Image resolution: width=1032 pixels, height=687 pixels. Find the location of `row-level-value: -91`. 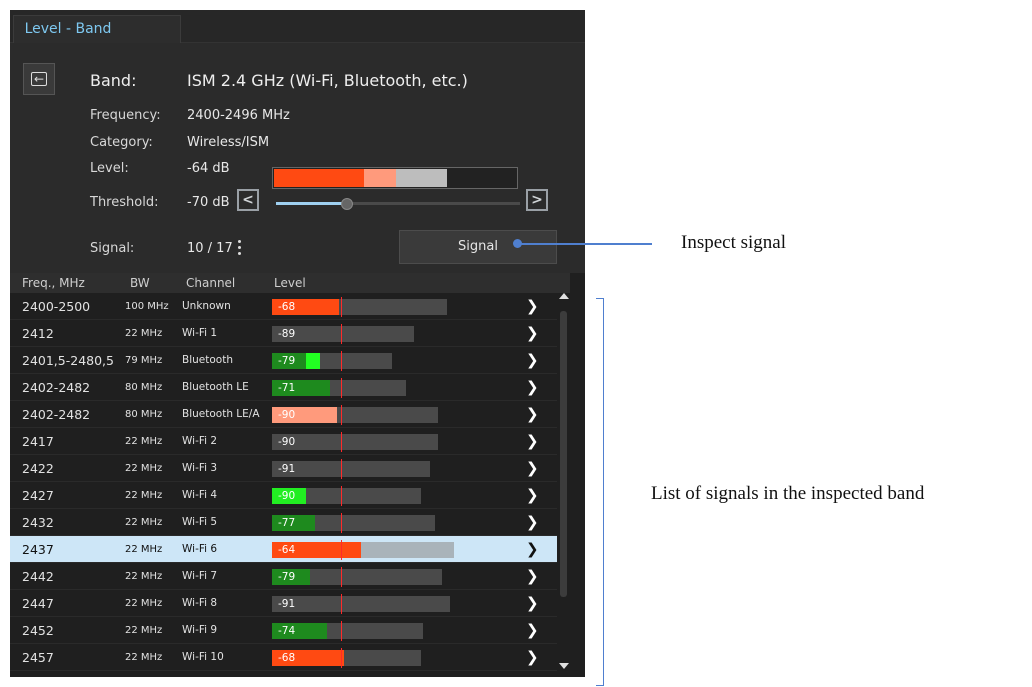

row-level-value: -91 is located at coordinates (287, 469).